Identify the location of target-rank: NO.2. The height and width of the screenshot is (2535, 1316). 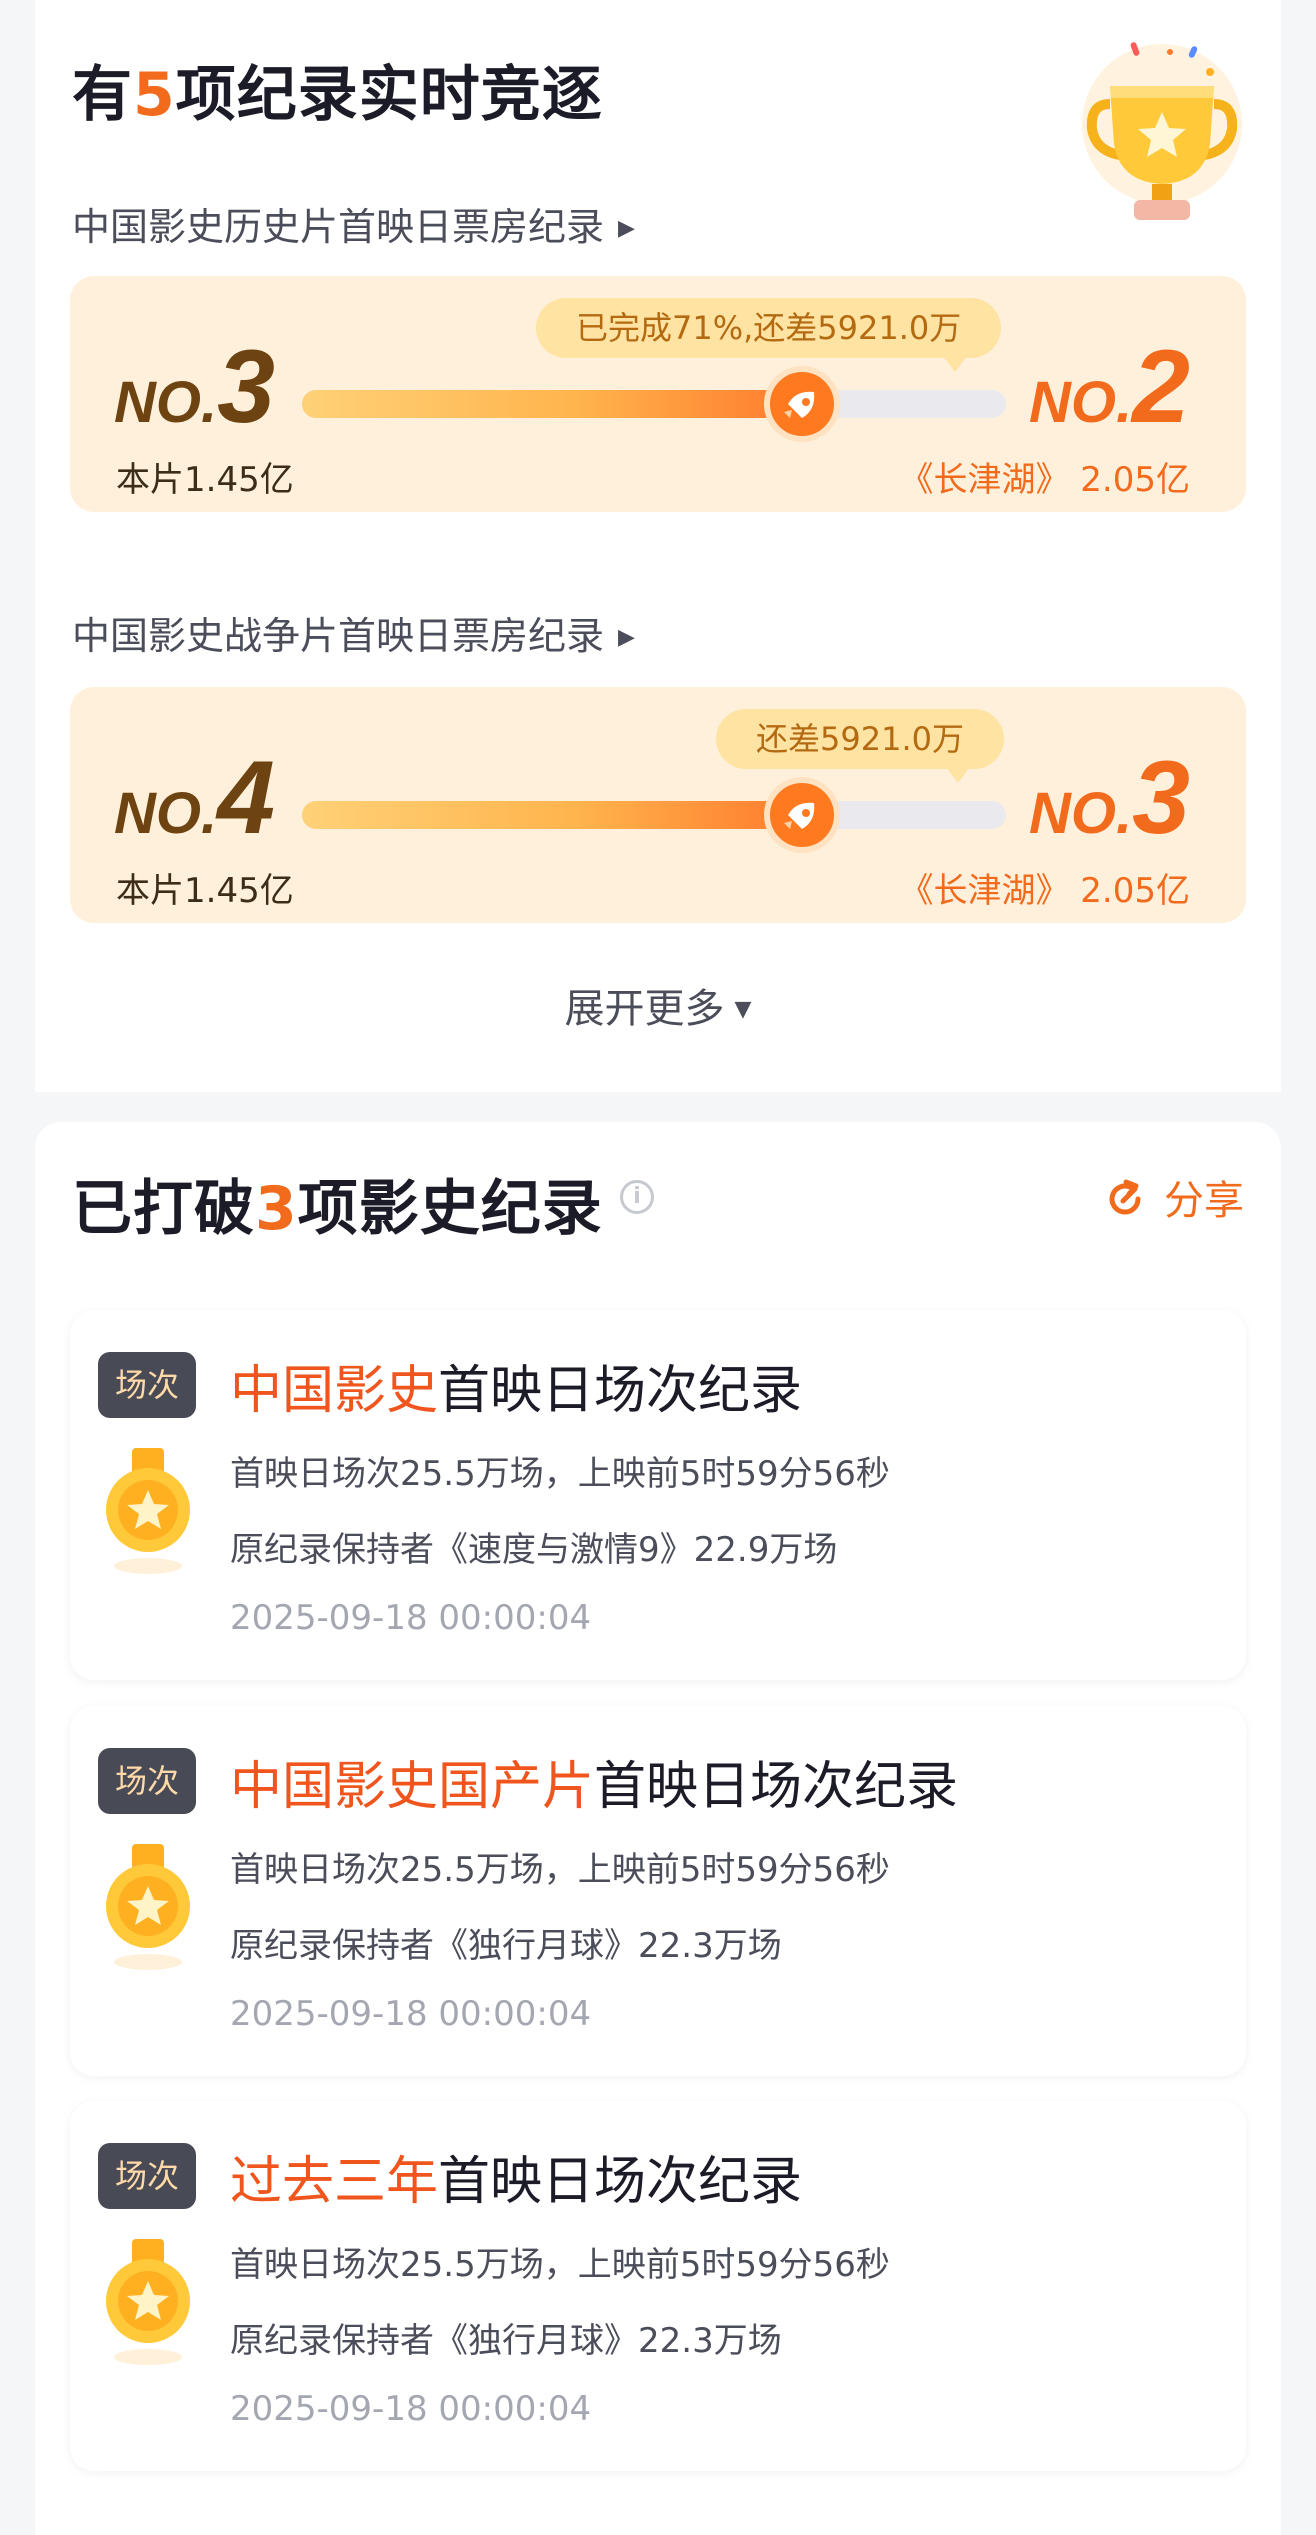
(1109, 387).